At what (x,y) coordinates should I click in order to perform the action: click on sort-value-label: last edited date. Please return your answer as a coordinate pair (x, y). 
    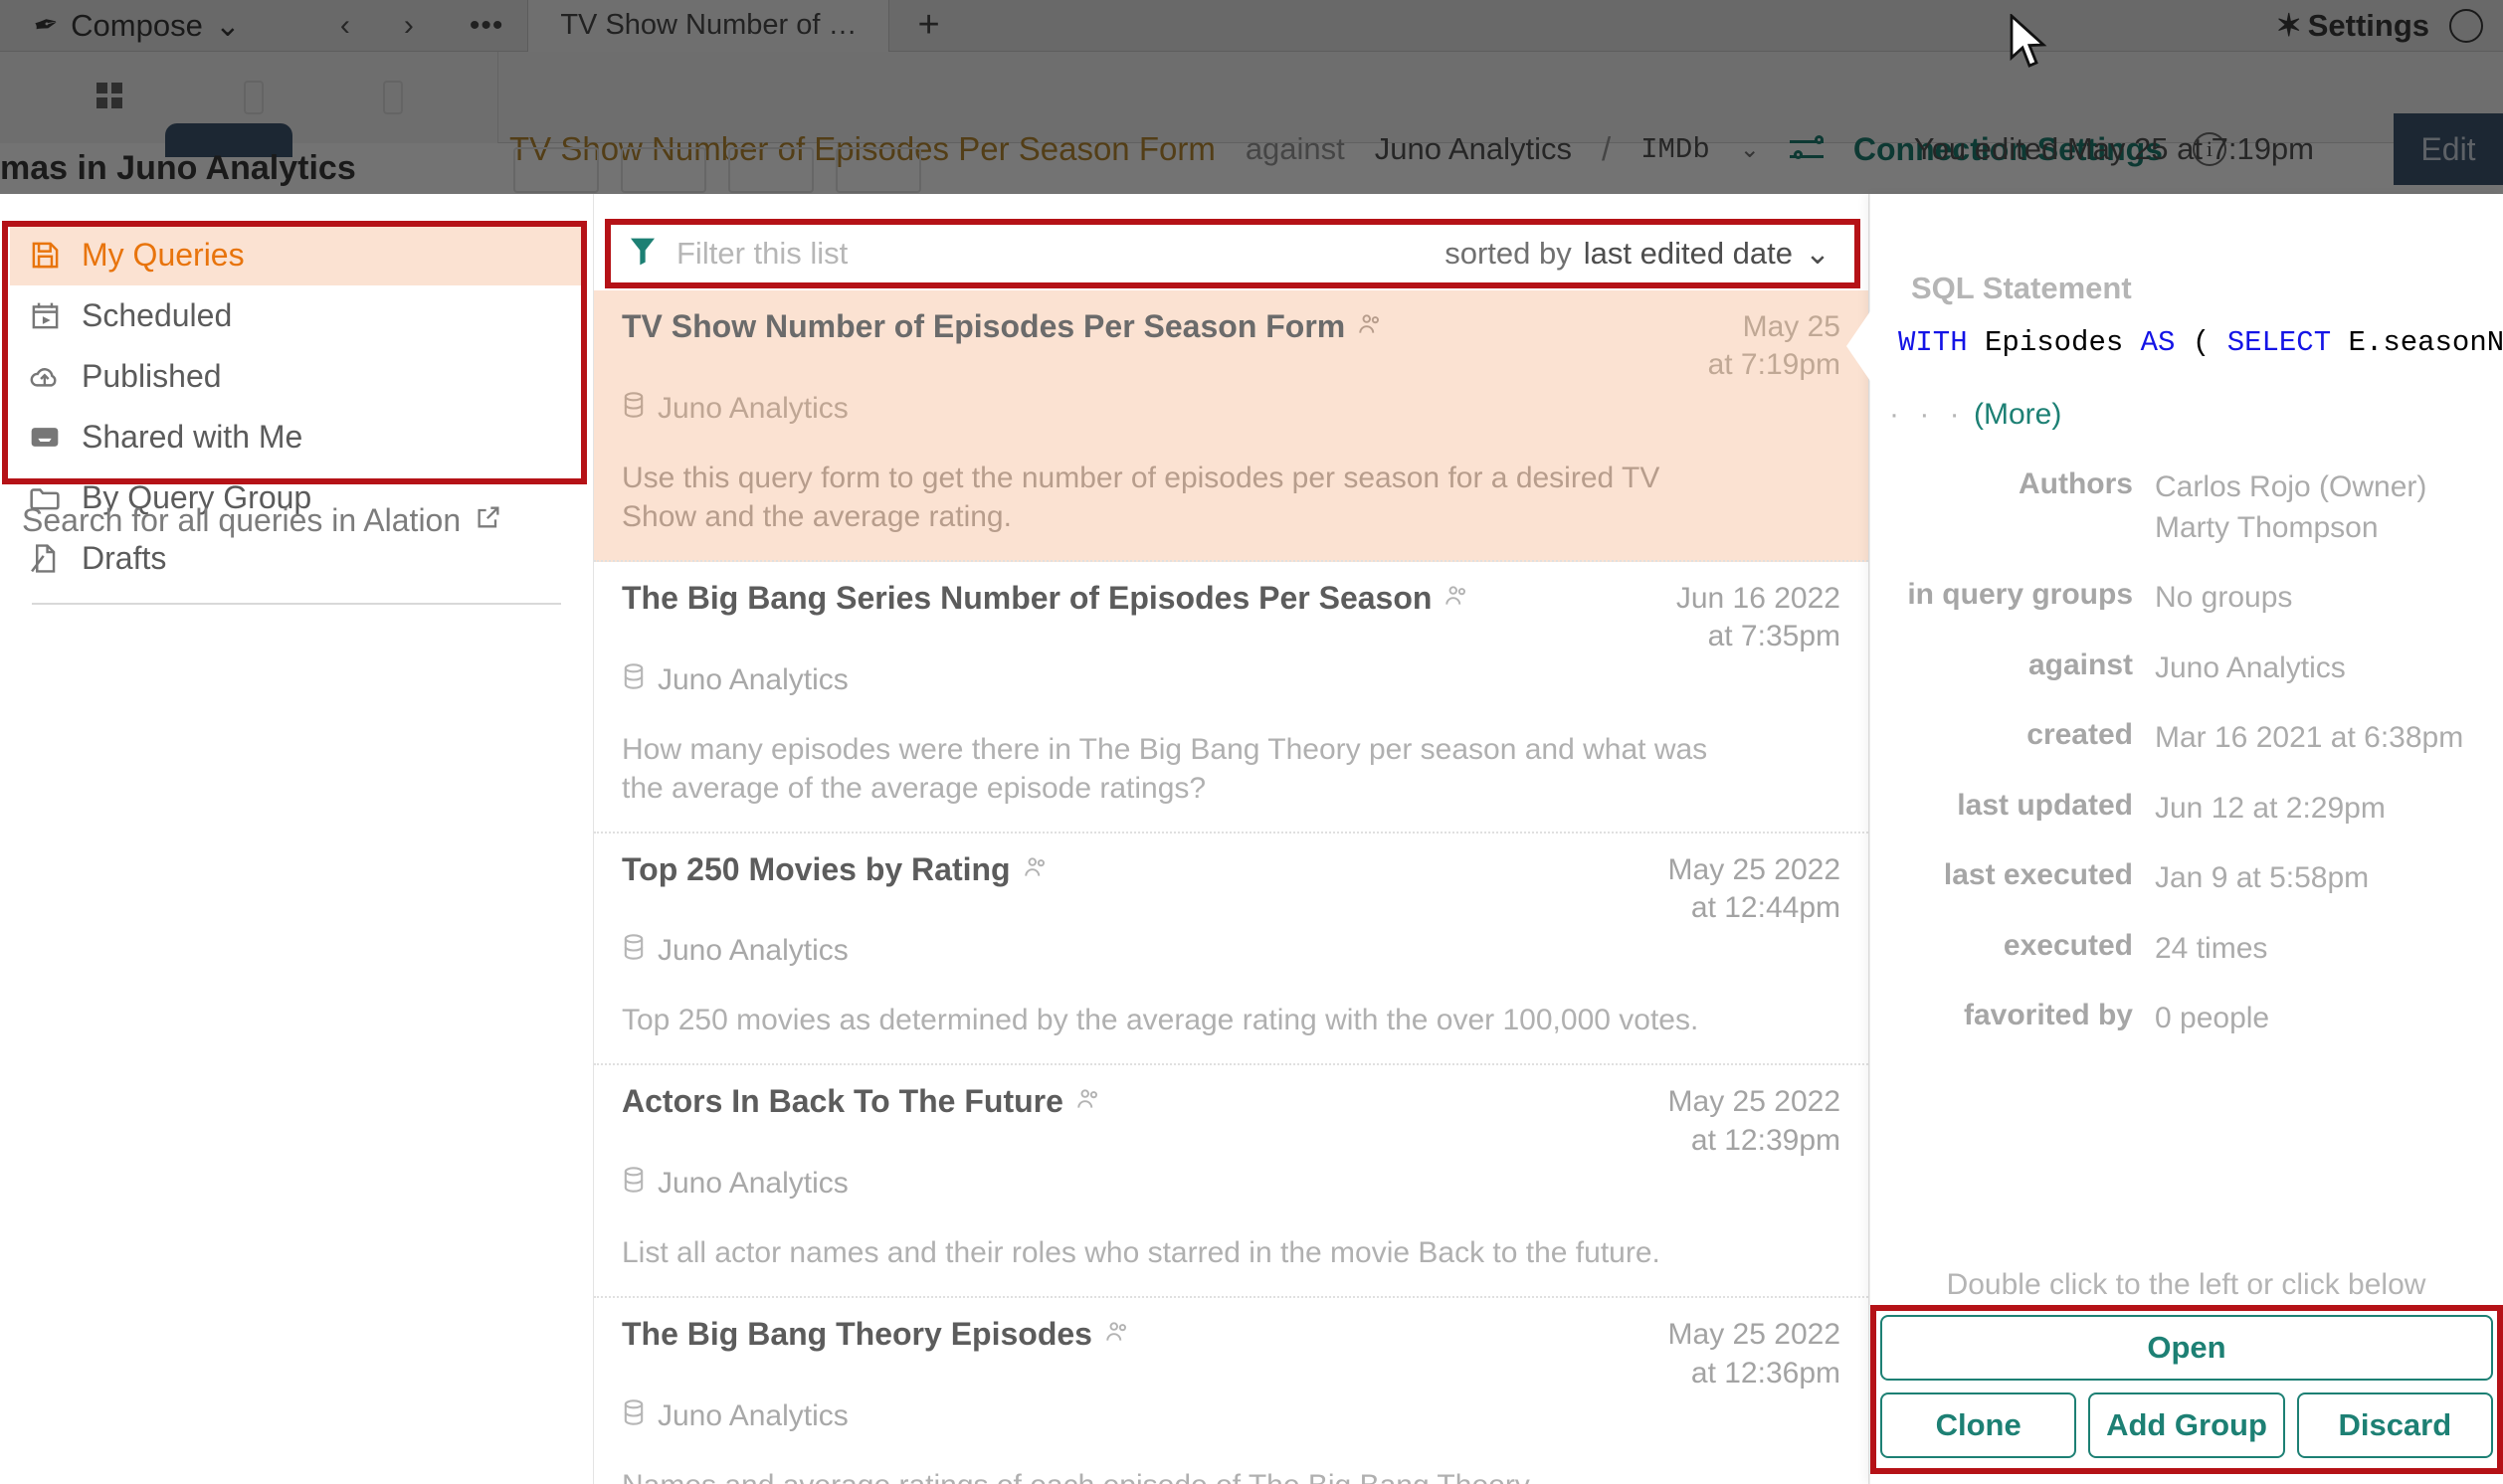
    Looking at the image, I should click on (1688, 254).